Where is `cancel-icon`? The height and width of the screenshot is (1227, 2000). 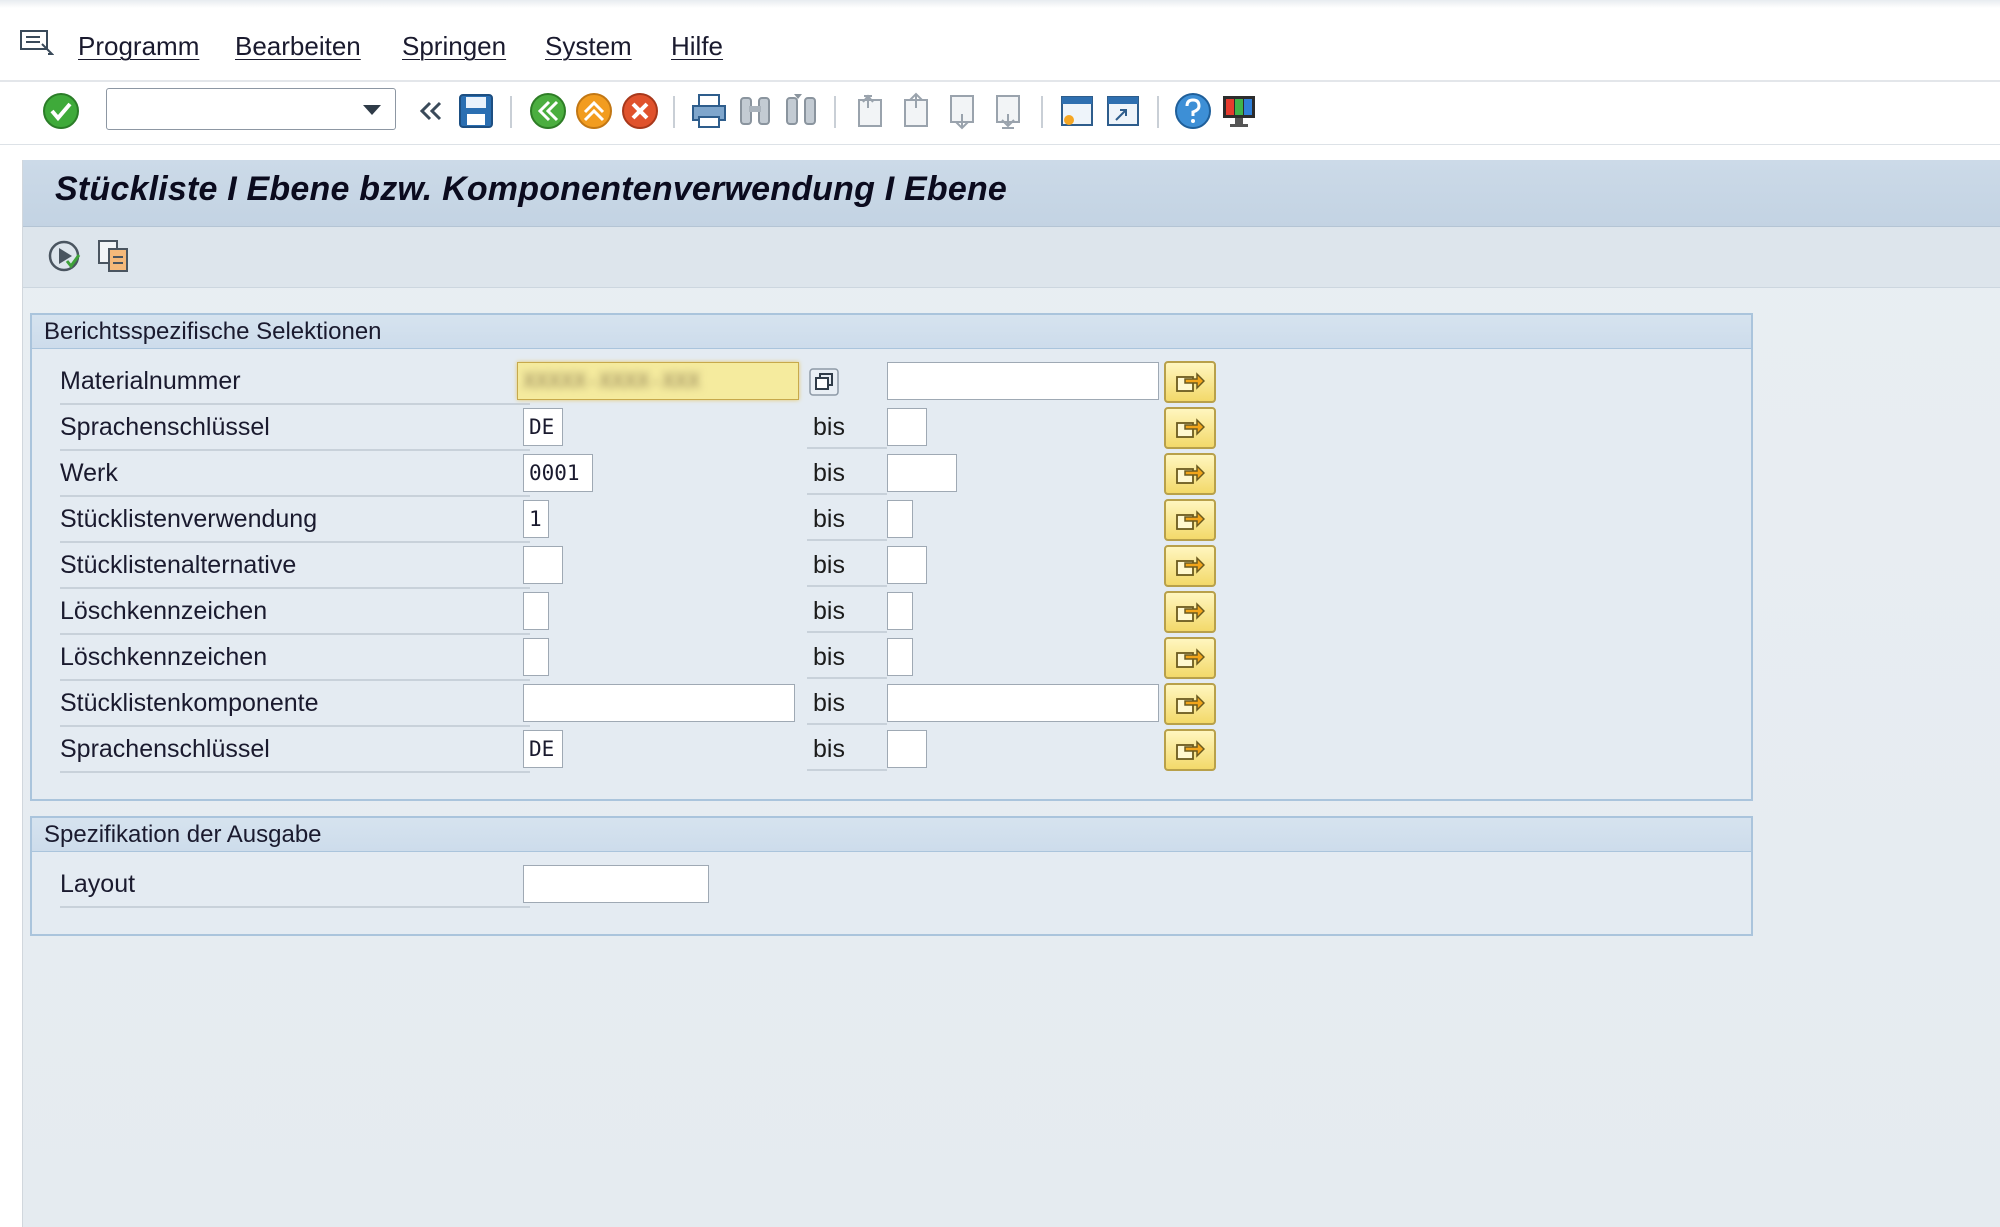
cancel-icon is located at coordinates (640, 111).